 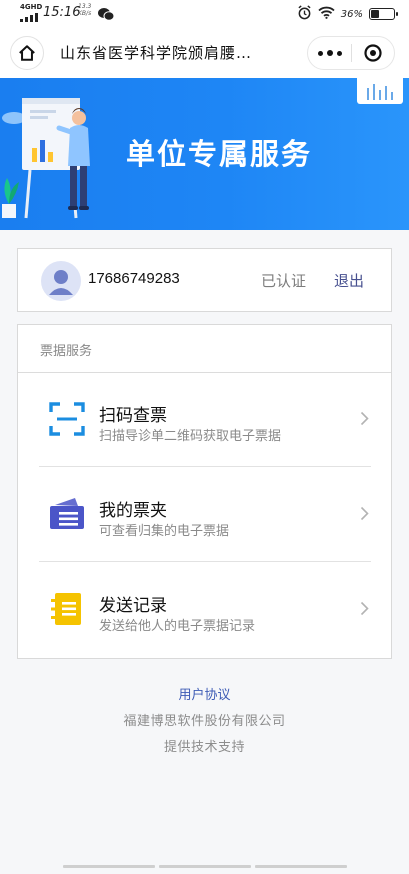 What do you see at coordinates (46, 158) in the screenshot?
I see `presenter-illustration` at bounding box center [46, 158].